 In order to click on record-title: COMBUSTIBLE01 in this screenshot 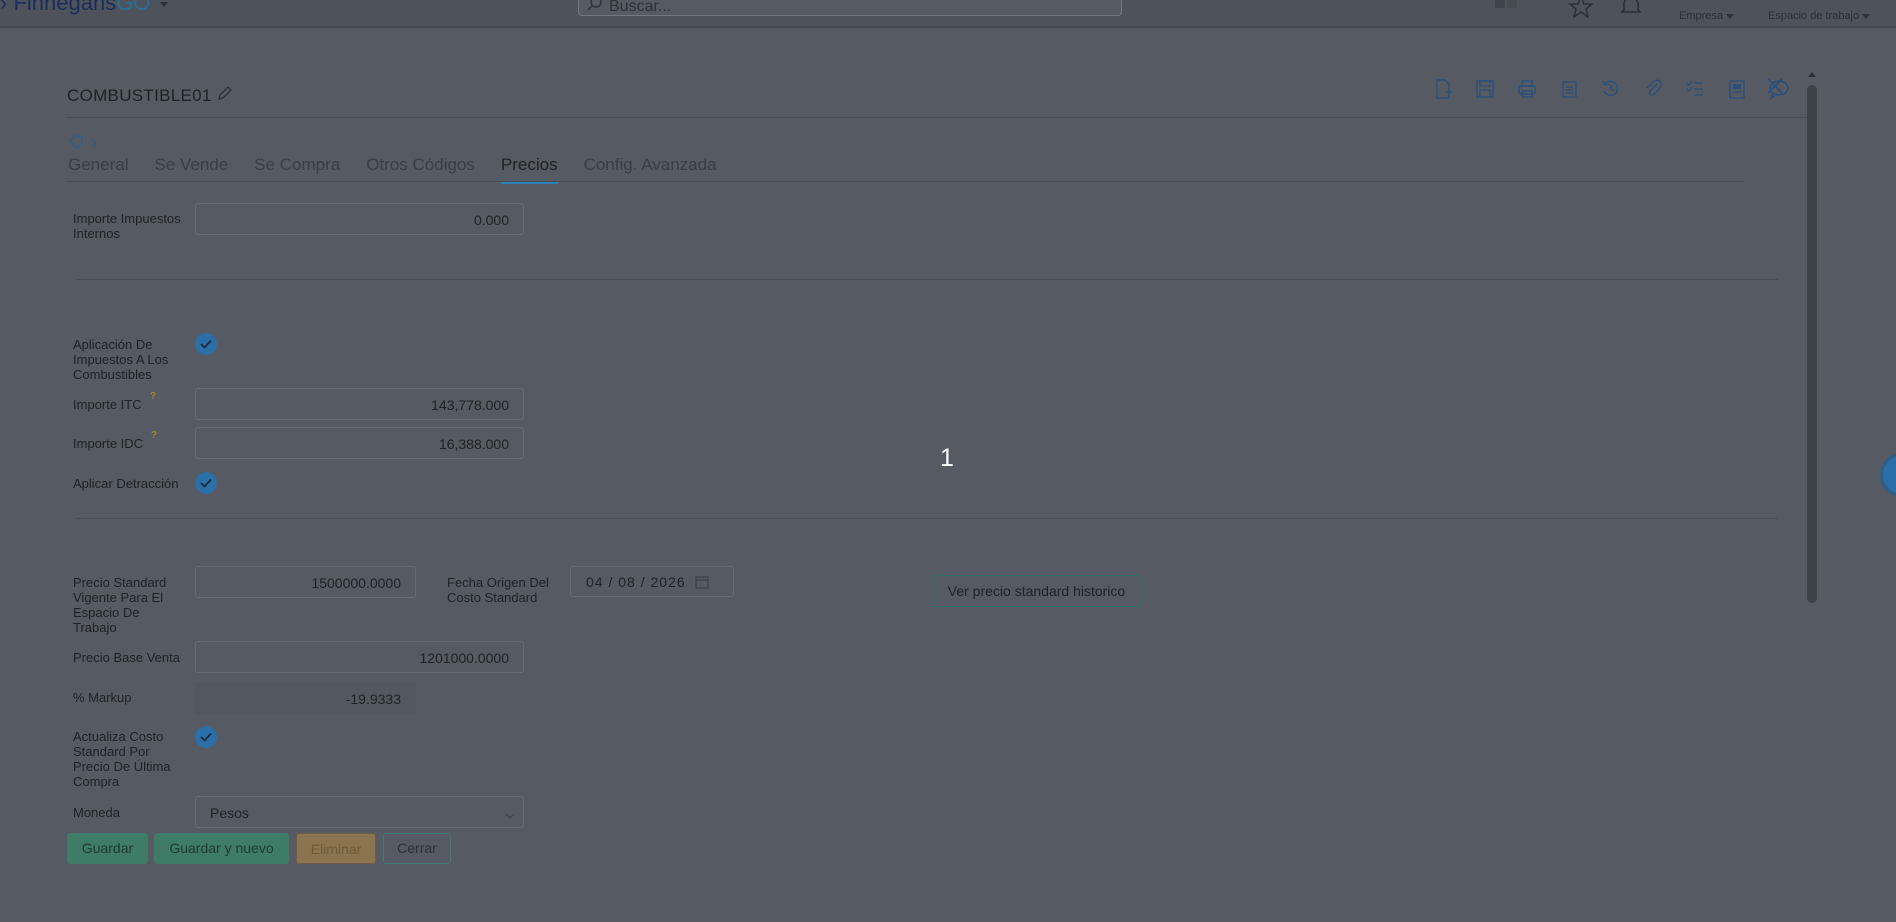, I will do `click(150, 95)`.